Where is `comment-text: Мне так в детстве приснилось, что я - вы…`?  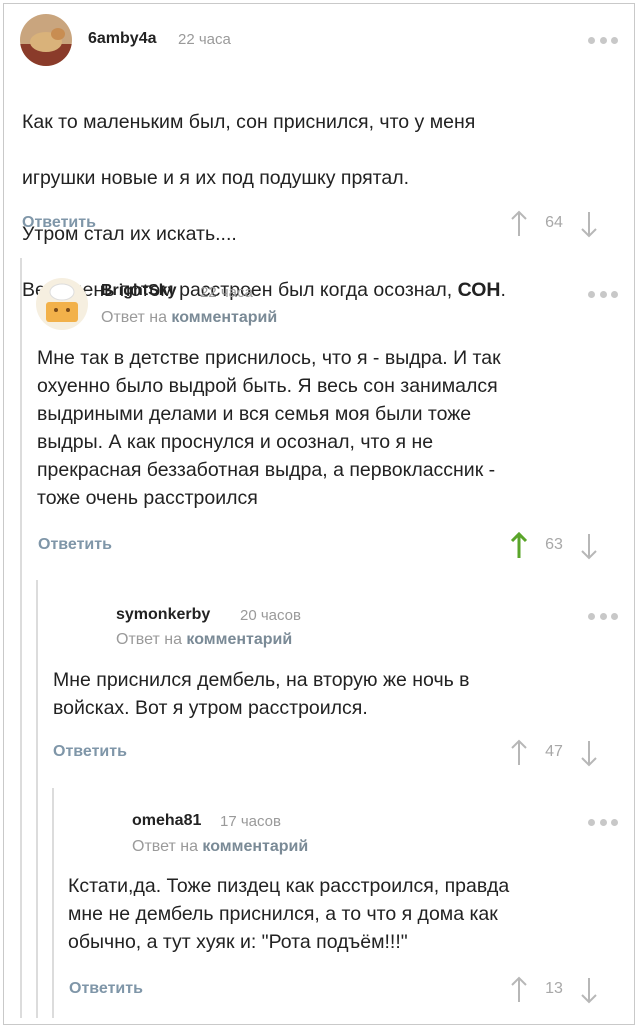
comment-text: Мне так в детстве приснилось, что я - вы… is located at coordinates (269, 428).